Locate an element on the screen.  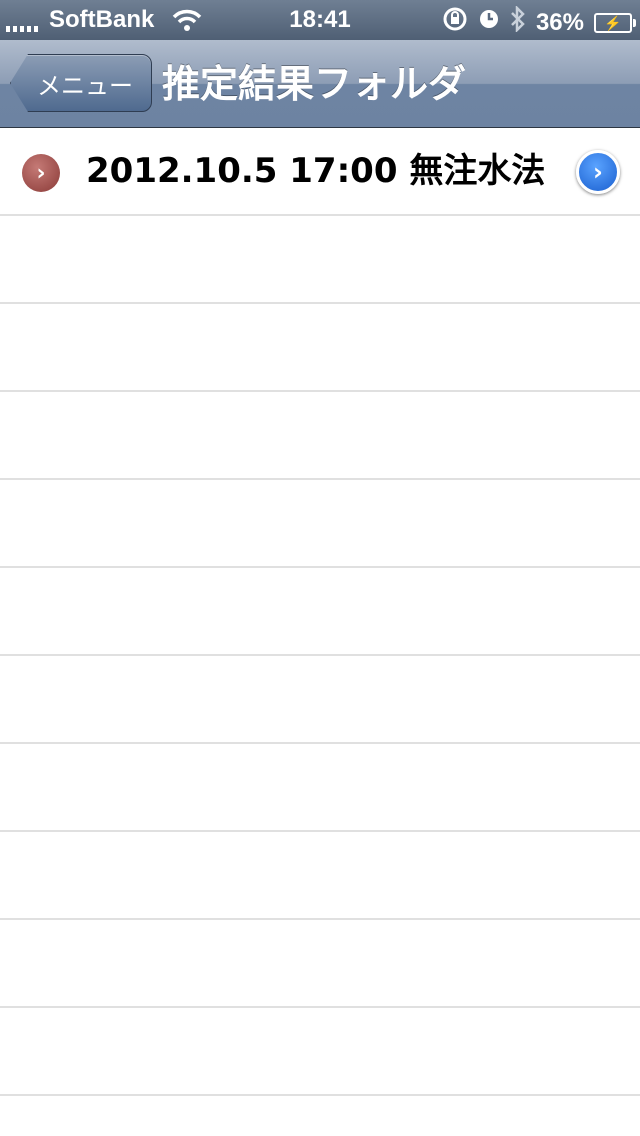
back-button-menu: メニュー is located at coordinates (81, 83).